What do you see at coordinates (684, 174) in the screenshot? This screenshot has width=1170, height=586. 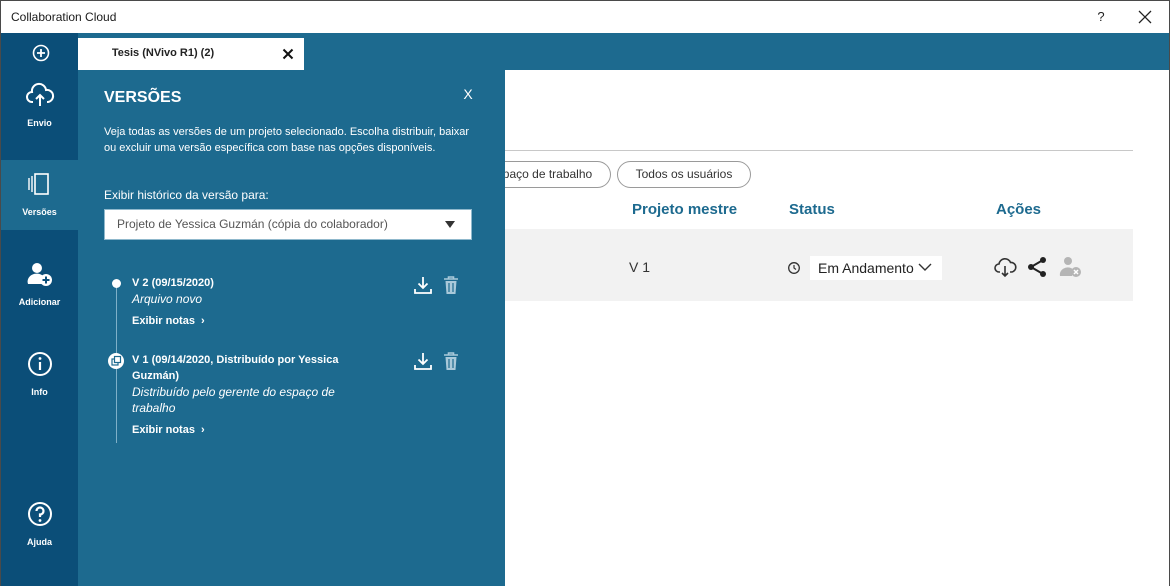 I see `filter-all-users-button: Todos os usuários` at bounding box center [684, 174].